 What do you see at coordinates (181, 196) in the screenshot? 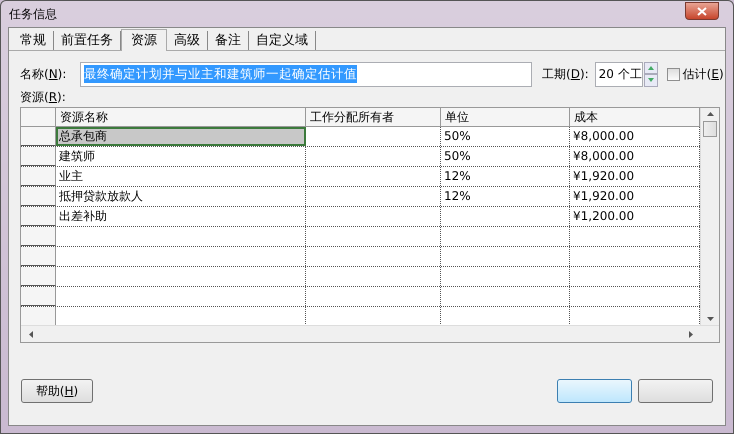
I see `table-cell: 抵押贷款放款人` at bounding box center [181, 196].